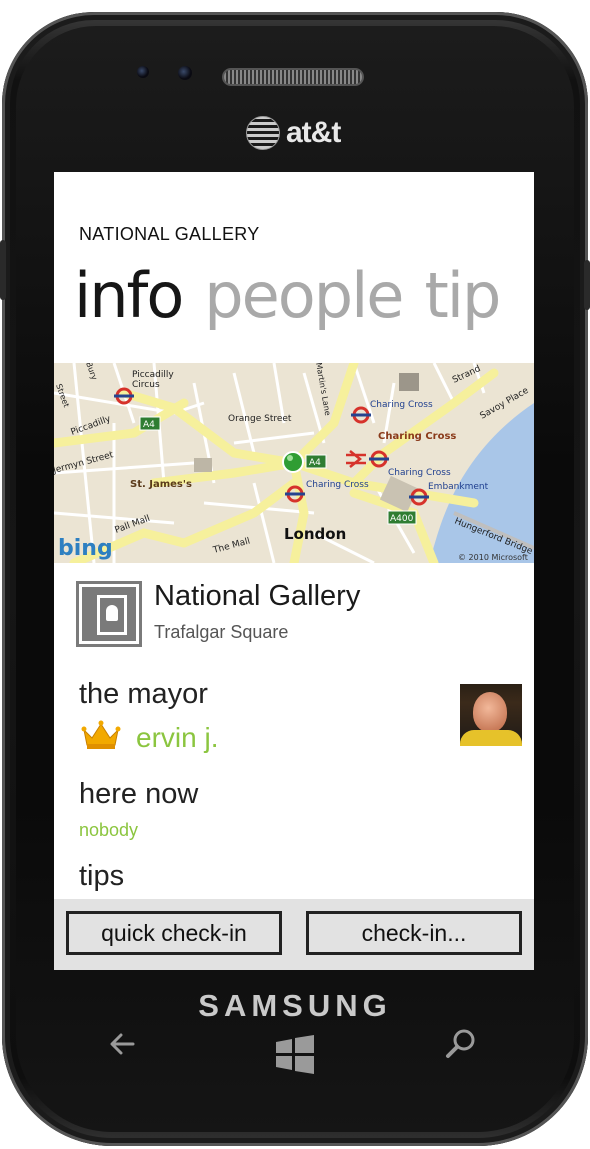 The height and width of the screenshot is (1149, 590). Describe the element at coordinates (139, 794) in the screenshot. I see `here-now-heading: here now` at that location.